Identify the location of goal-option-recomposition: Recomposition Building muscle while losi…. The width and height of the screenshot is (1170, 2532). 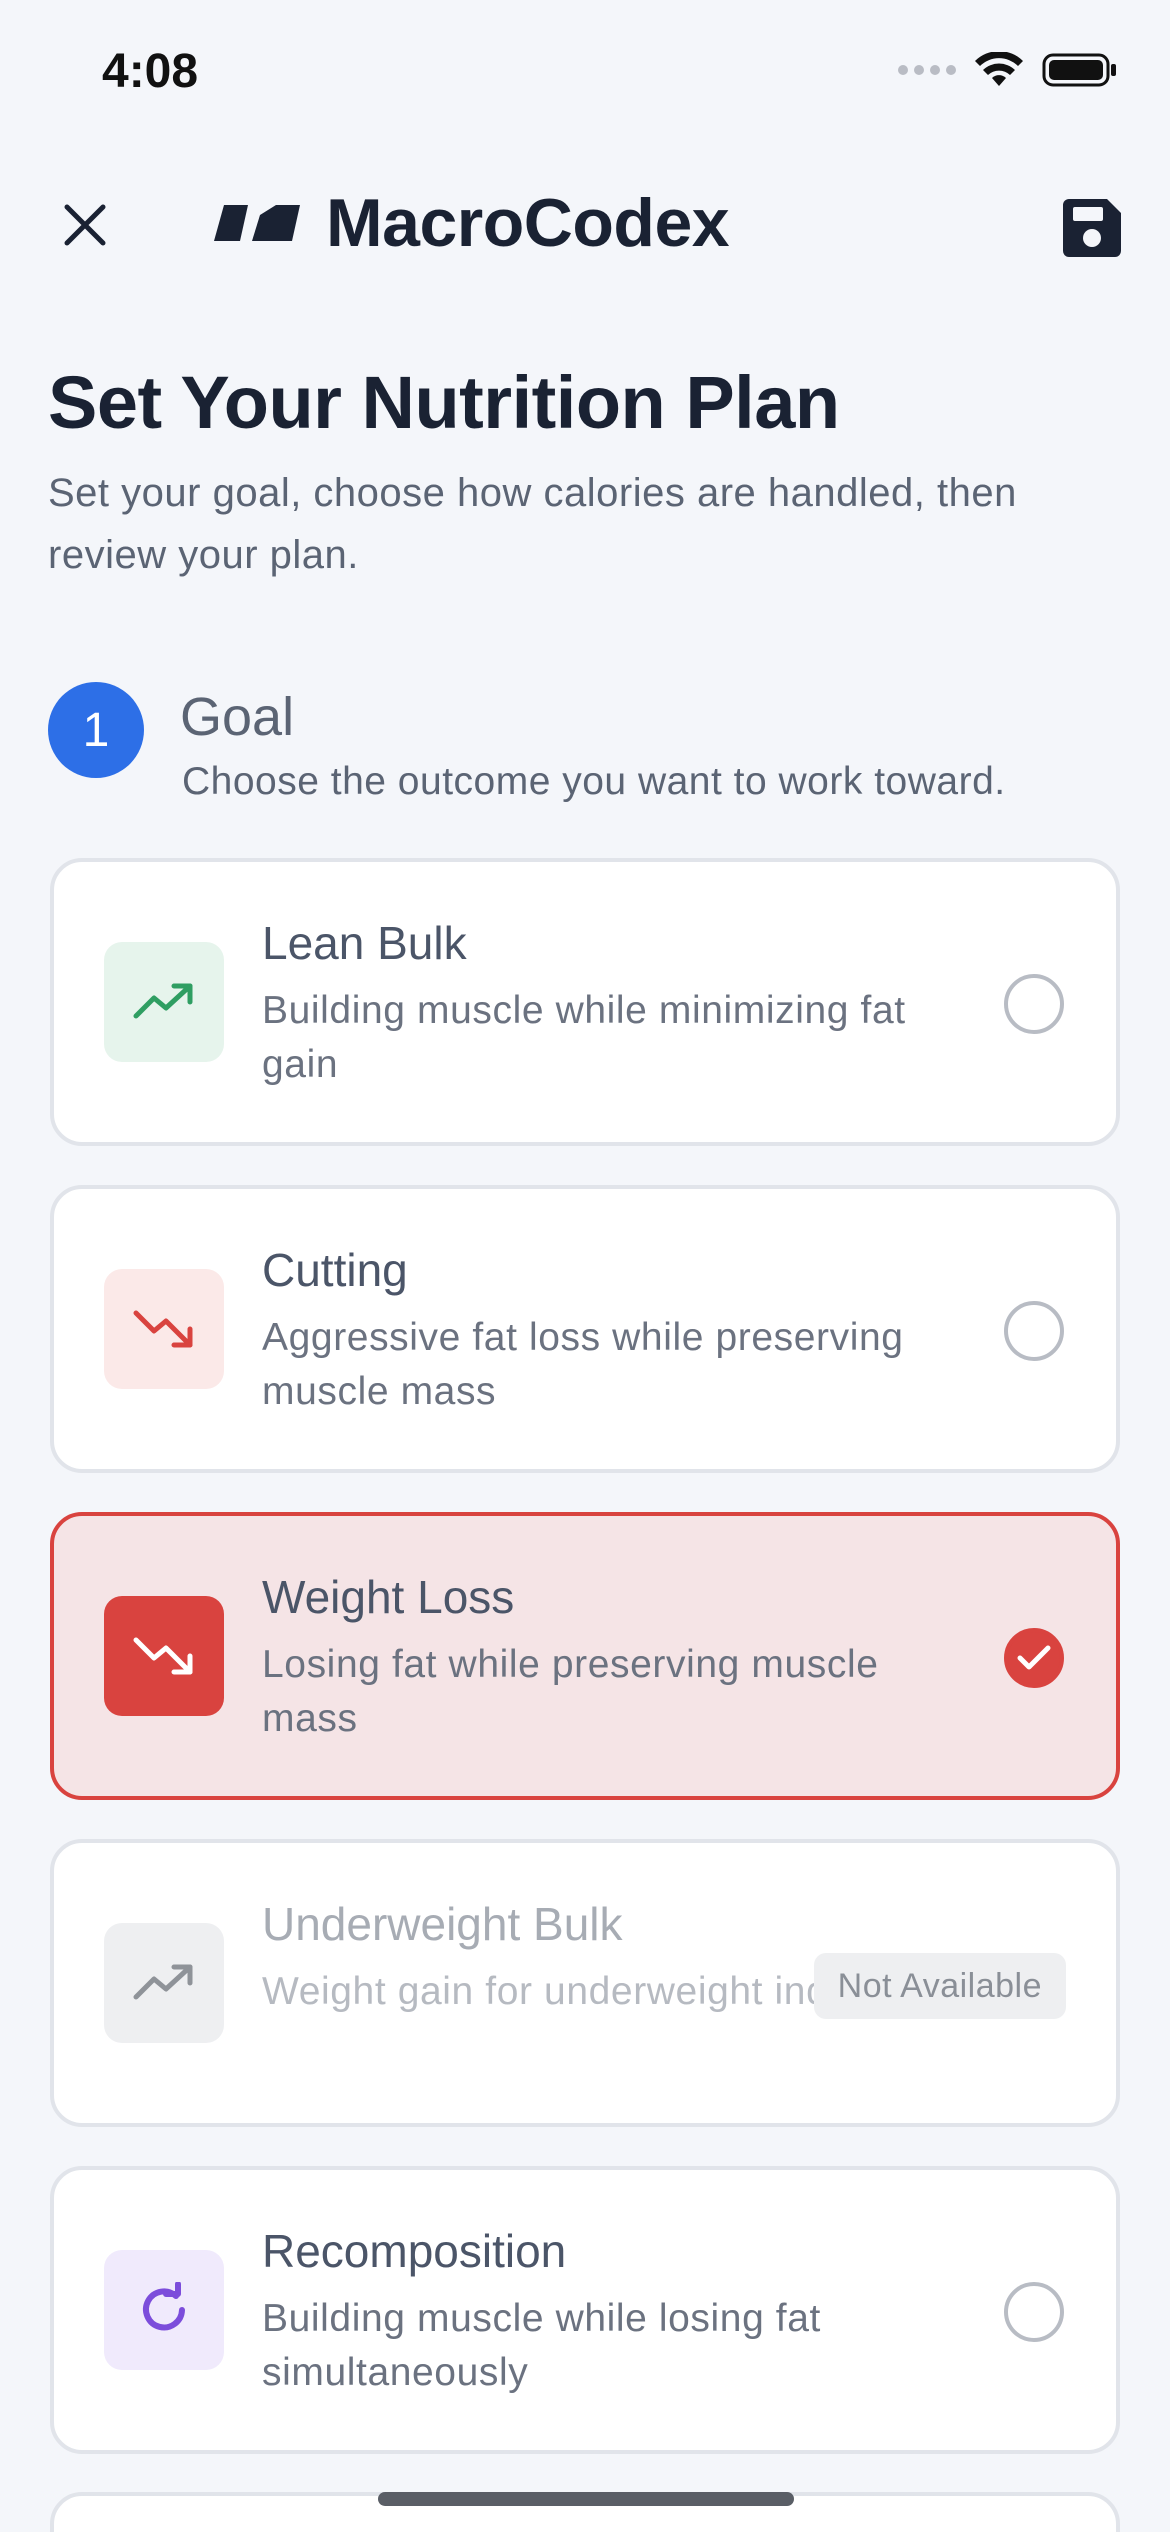
(585, 2310).